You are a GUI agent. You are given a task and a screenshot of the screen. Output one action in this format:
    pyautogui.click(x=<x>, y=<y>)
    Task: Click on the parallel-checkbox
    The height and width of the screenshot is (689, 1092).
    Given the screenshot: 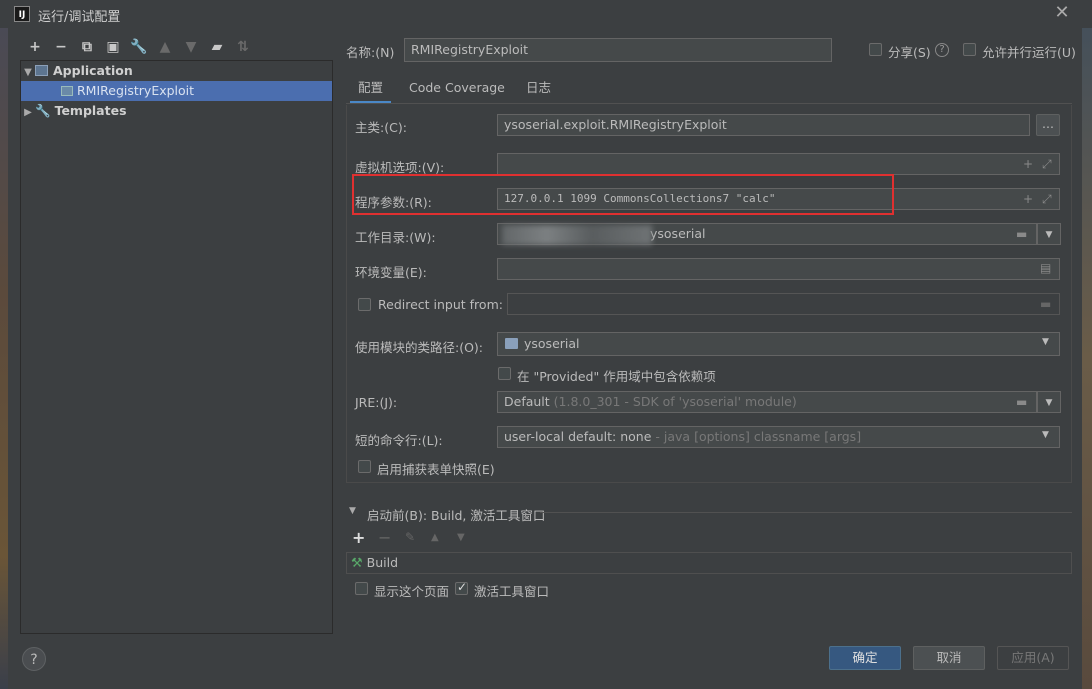 What is the action you would take?
    pyautogui.click(x=969, y=49)
    